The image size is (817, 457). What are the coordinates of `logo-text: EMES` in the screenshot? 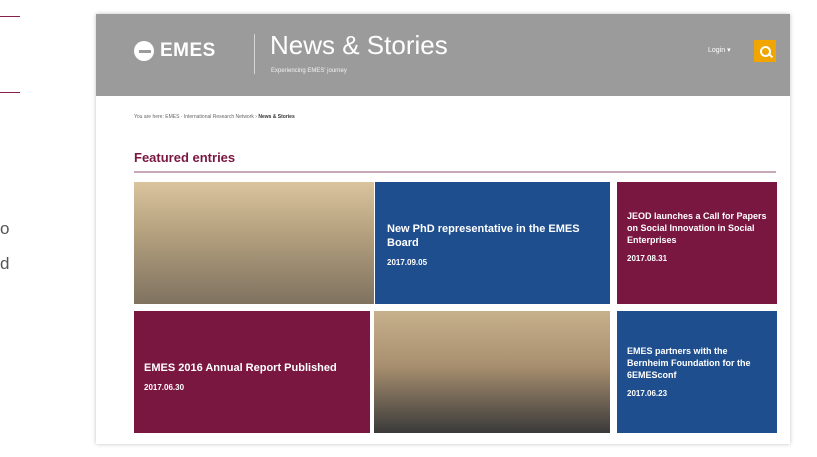 It's located at (188, 50).